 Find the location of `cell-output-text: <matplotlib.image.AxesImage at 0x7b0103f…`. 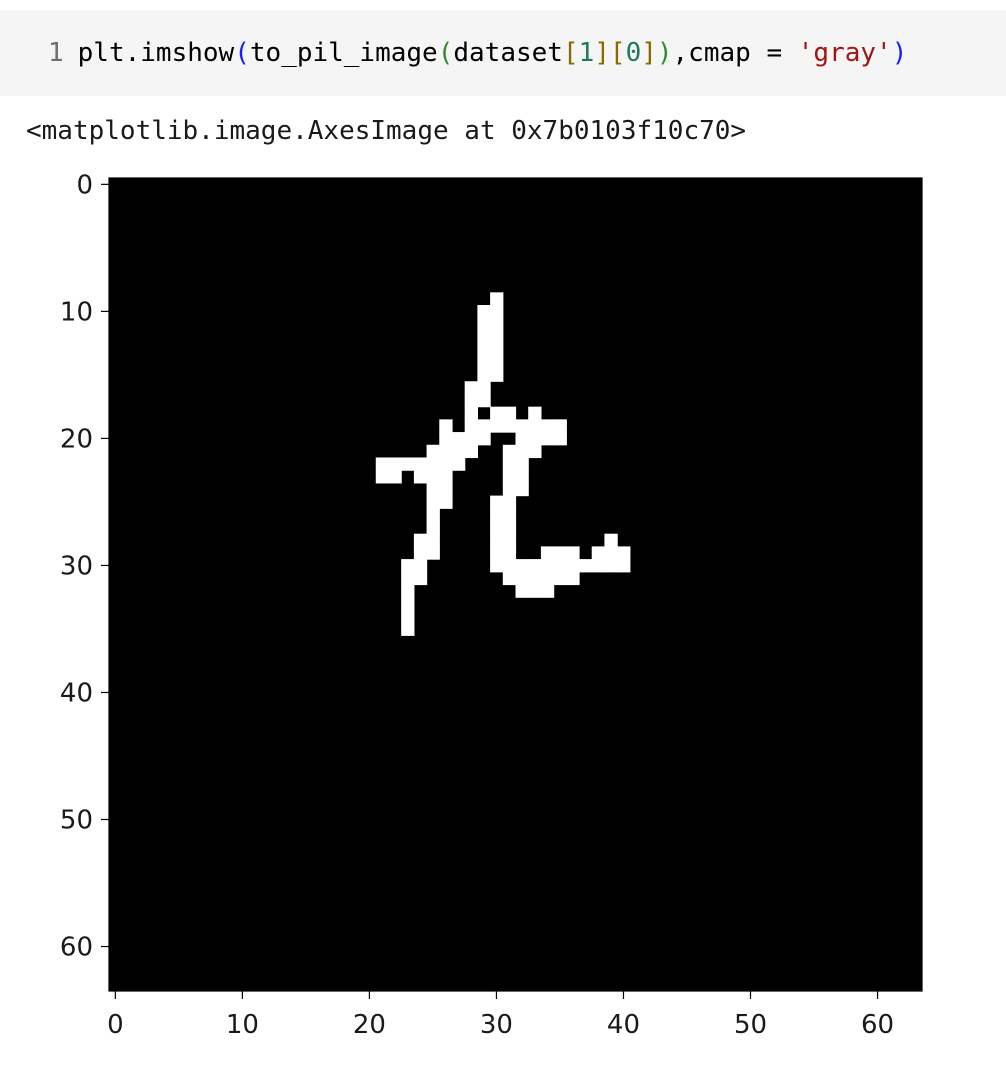

cell-output-text: <matplotlib.image.AxesImage at 0x7b0103f… is located at coordinates (386, 131).